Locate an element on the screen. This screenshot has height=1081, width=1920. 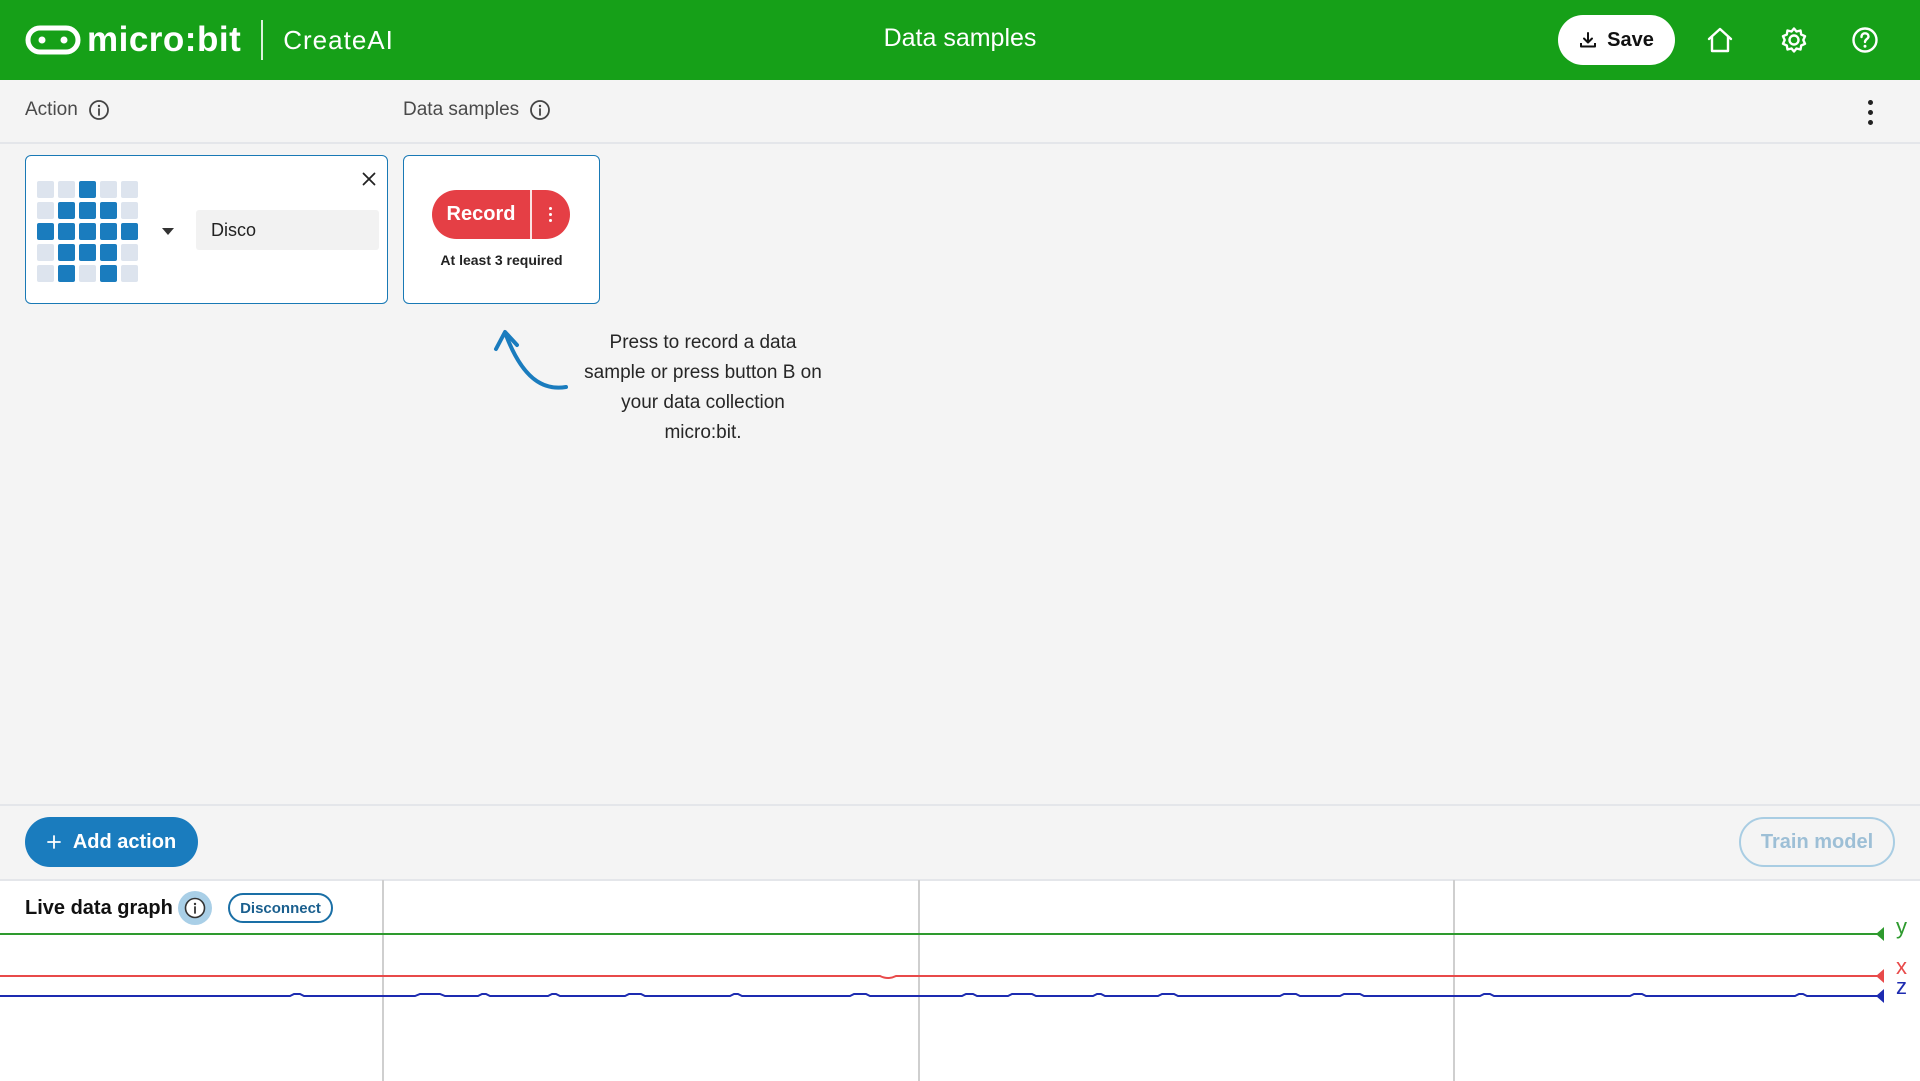
caret-down-icon is located at coordinates (168, 231).